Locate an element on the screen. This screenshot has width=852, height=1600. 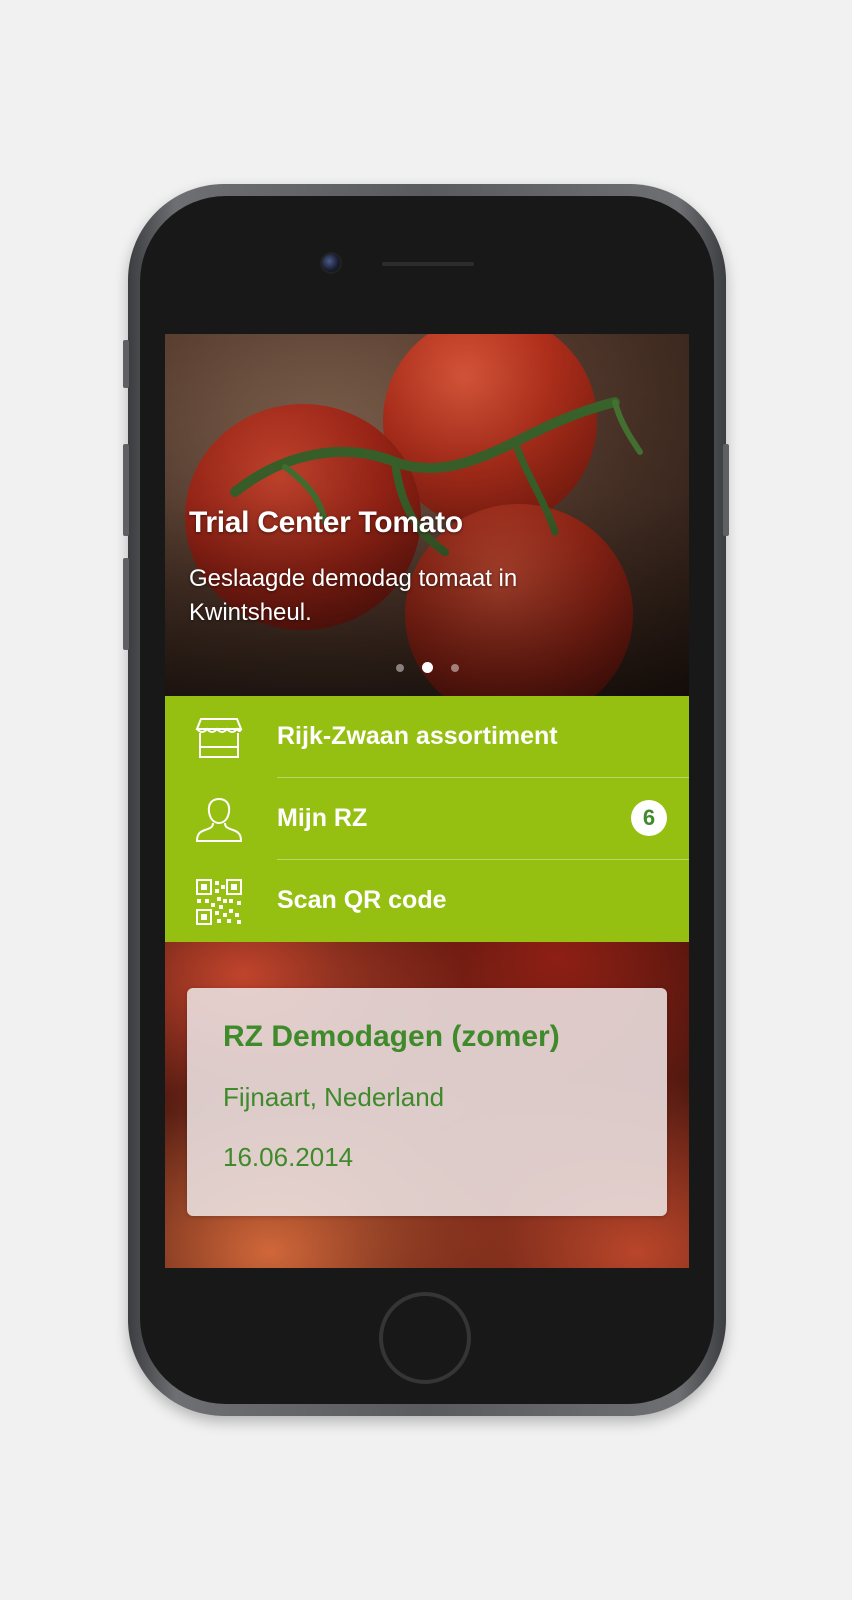
volume-up-button is located at coordinates (126, 490).